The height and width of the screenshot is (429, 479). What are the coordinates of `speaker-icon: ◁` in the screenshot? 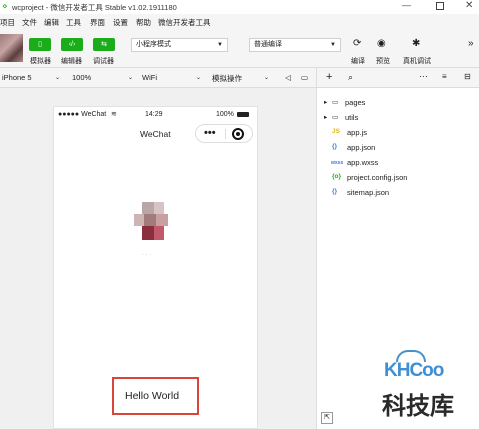 It's located at (288, 77).